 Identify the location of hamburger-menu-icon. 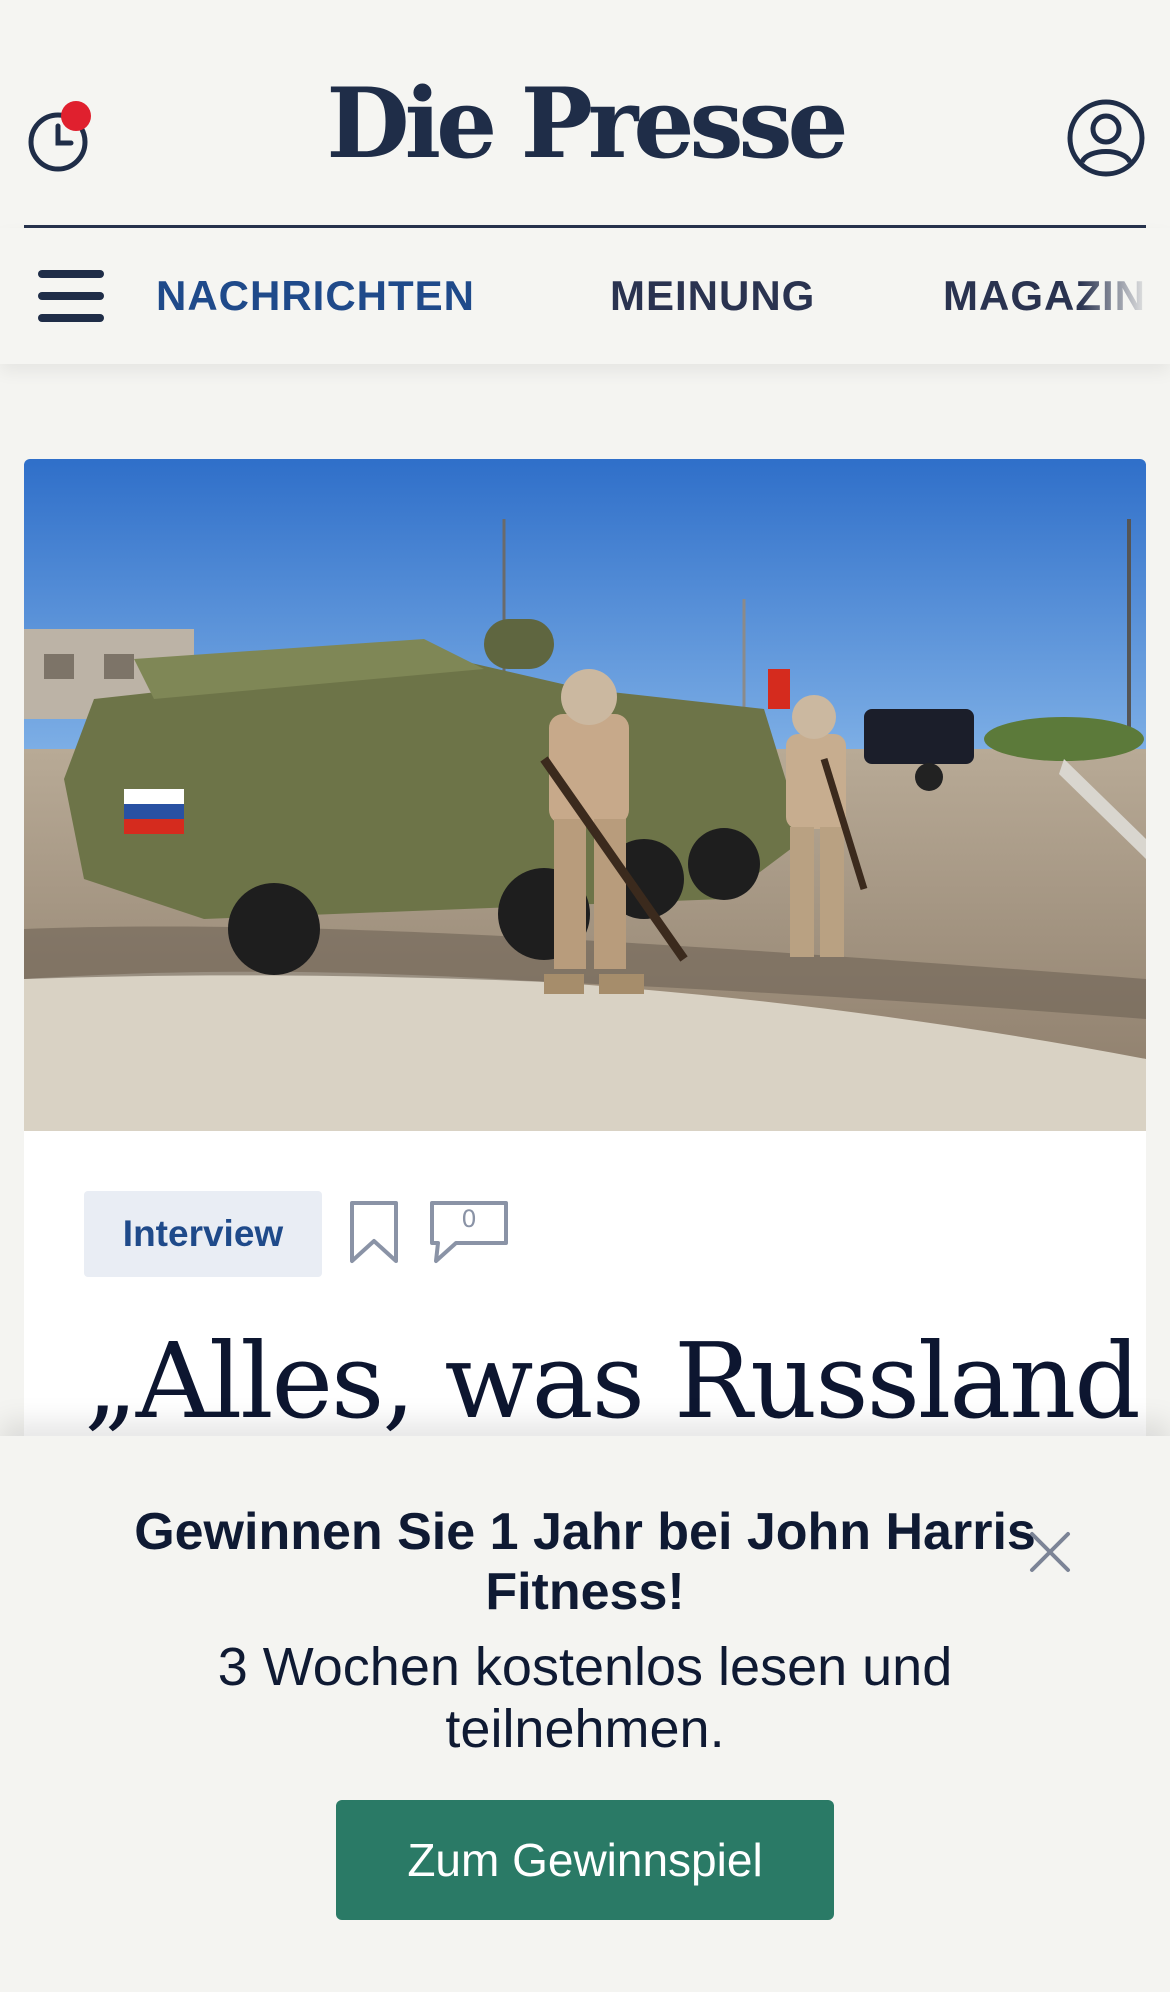
(72, 298).